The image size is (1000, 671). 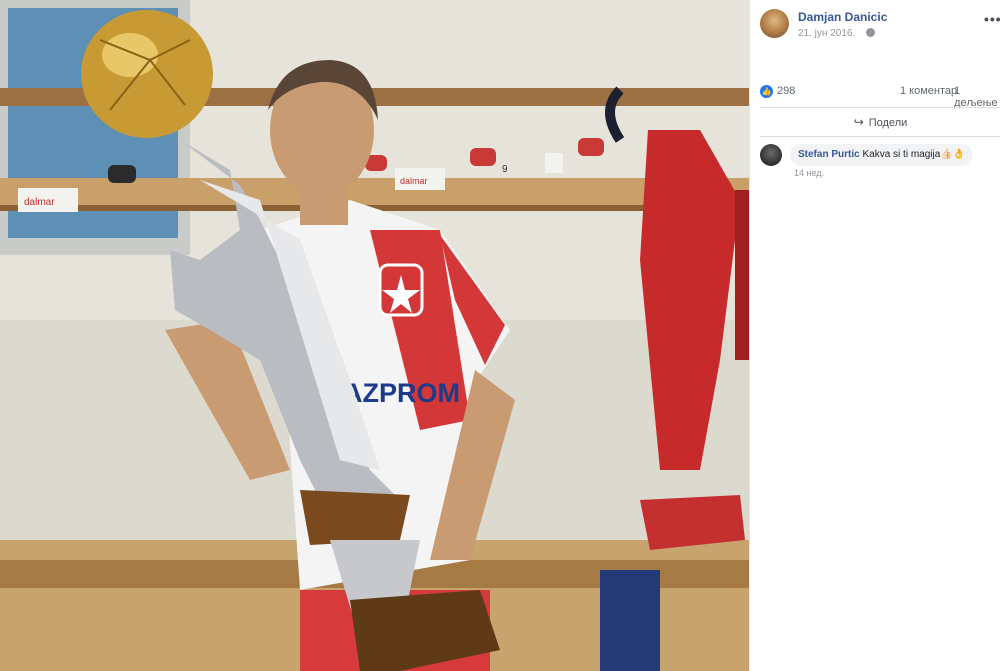 I want to click on ellipsis-icon: •••, so click(x=992, y=19).